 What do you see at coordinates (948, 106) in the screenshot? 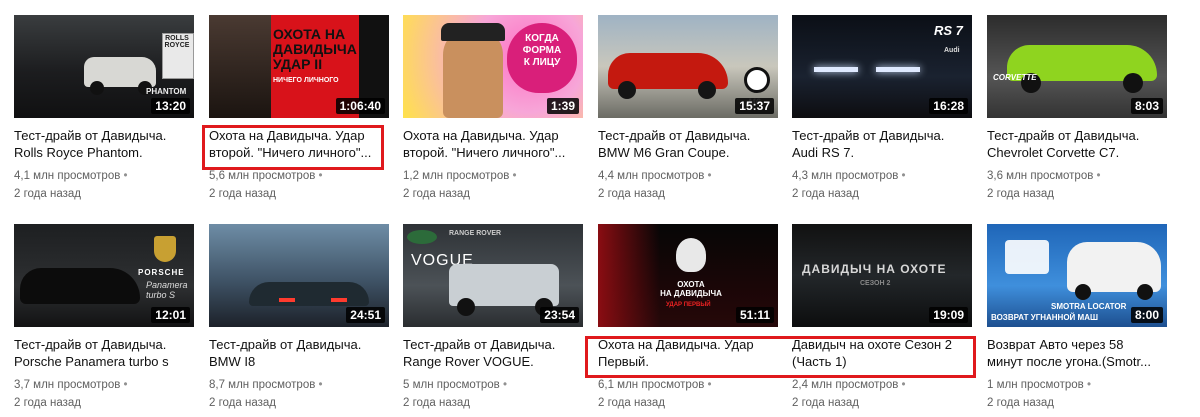
I see `video-duration: 16:28` at bounding box center [948, 106].